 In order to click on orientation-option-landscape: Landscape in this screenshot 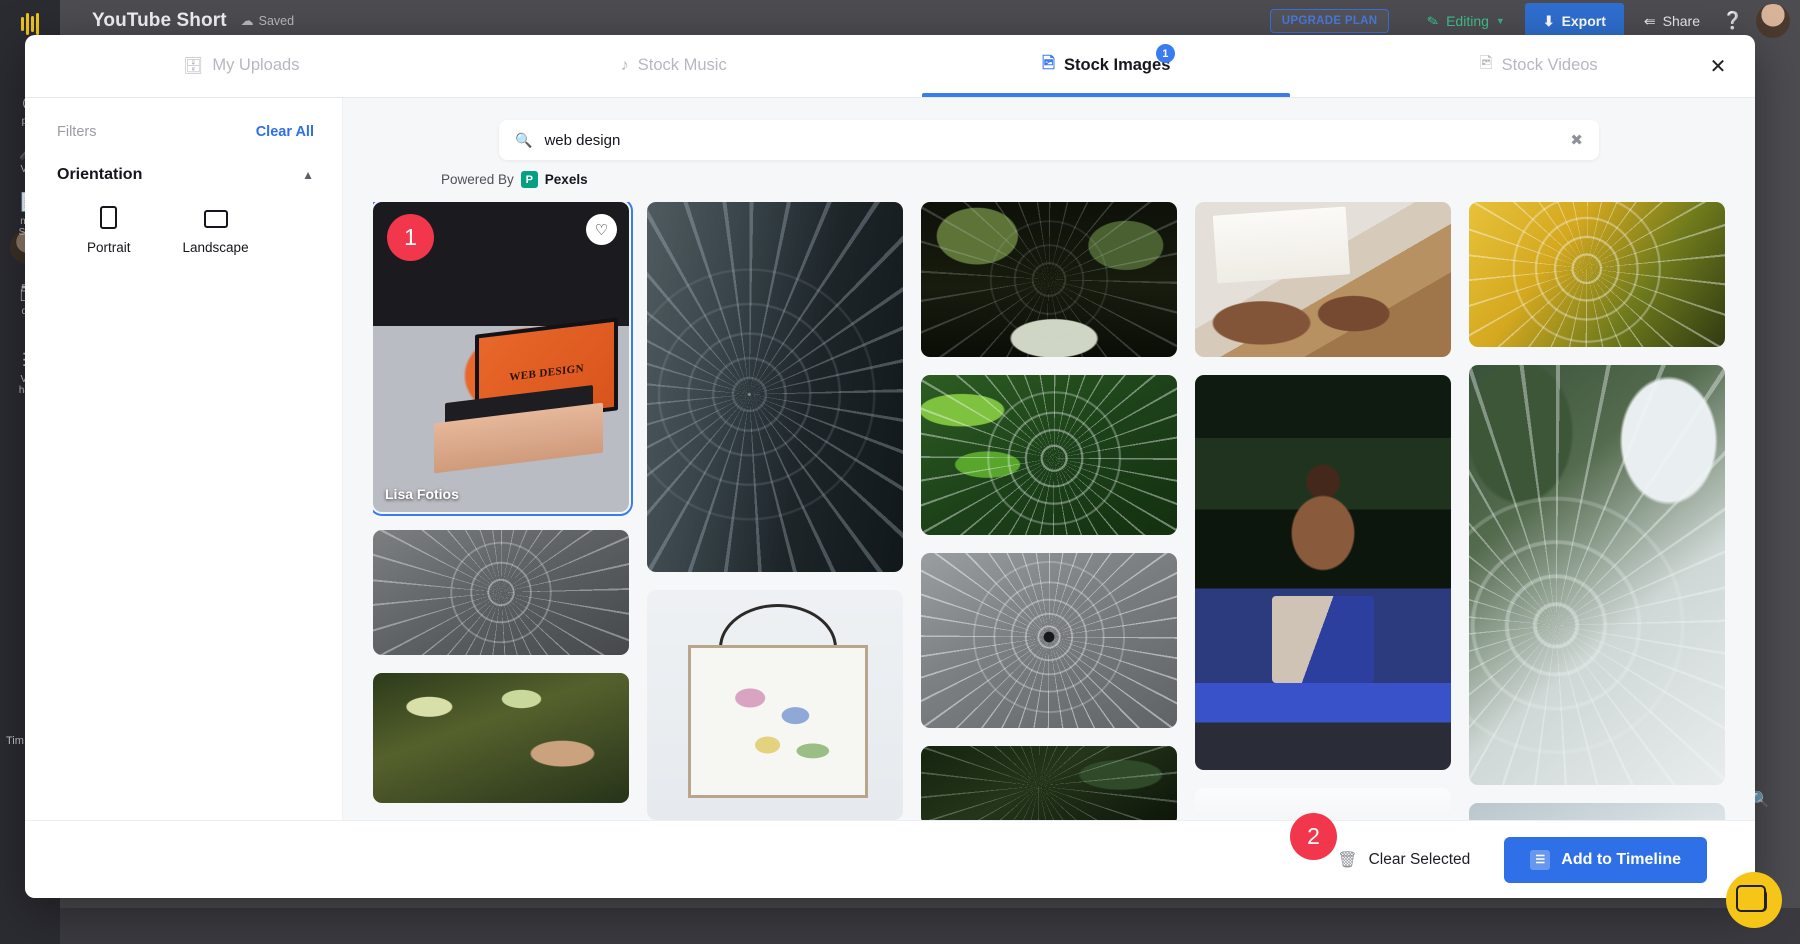, I will do `click(216, 230)`.